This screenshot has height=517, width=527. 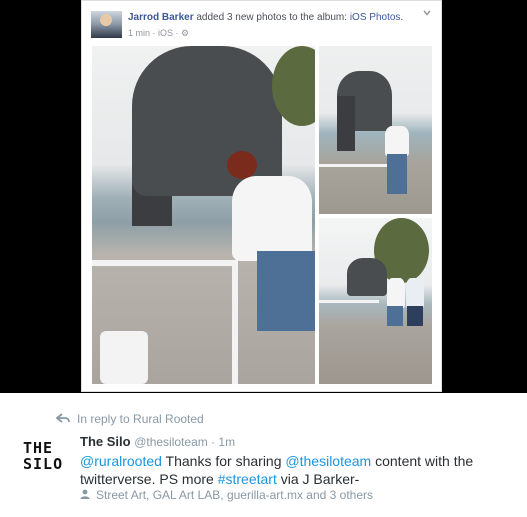 What do you see at coordinates (140, 419) in the screenshot?
I see `reply-to-label: In reply to Rural Rooted` at bounding box center [140, 419].